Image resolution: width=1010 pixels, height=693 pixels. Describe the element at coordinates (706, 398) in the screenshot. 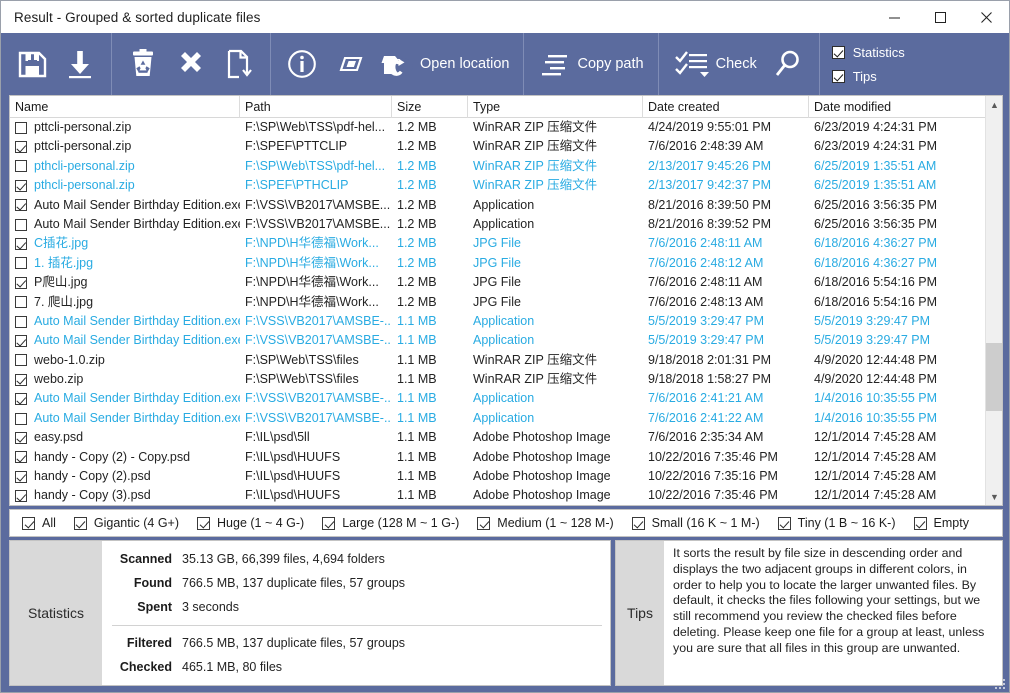

I see `cell-date-created: 7/6/2016 2:41:21 AM` at that location.